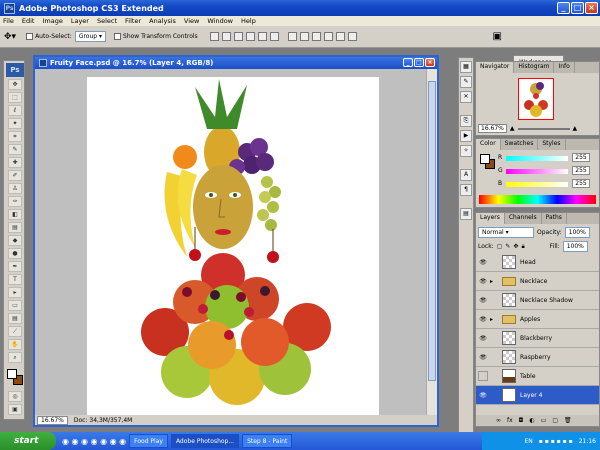 This screenshot has width=600, height=450. Describe the element at coordinates (15, 409) in the screenshot. I see `screen-mode-icon: ▣` at that location.